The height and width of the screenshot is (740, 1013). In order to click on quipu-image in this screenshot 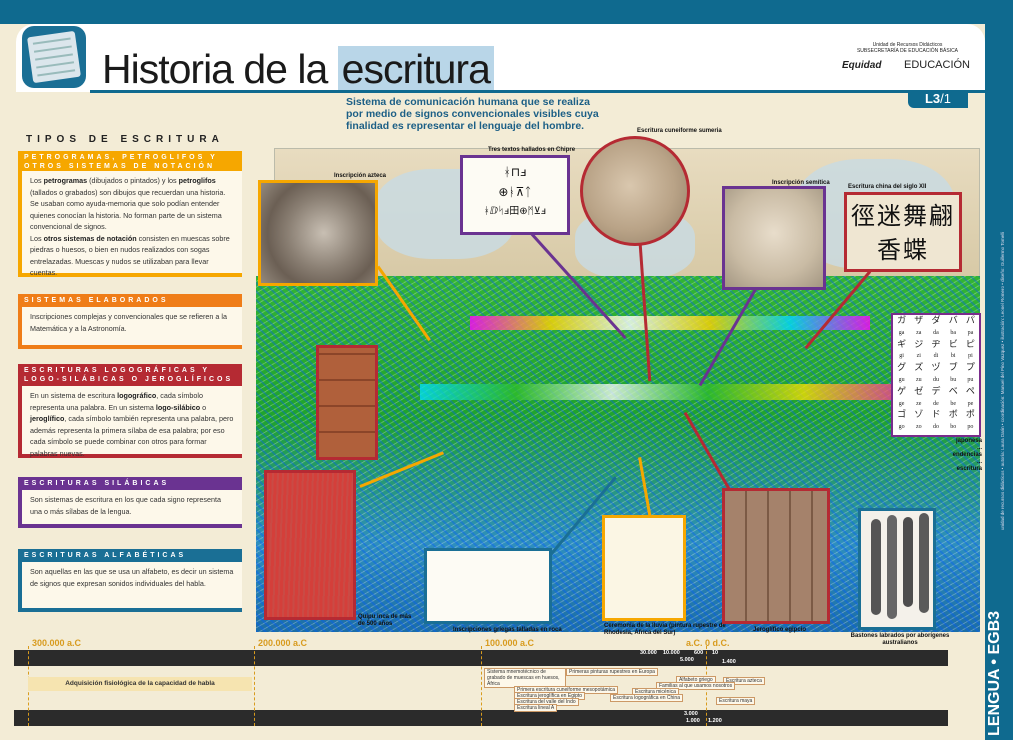, I will do `click(310, 545)`.